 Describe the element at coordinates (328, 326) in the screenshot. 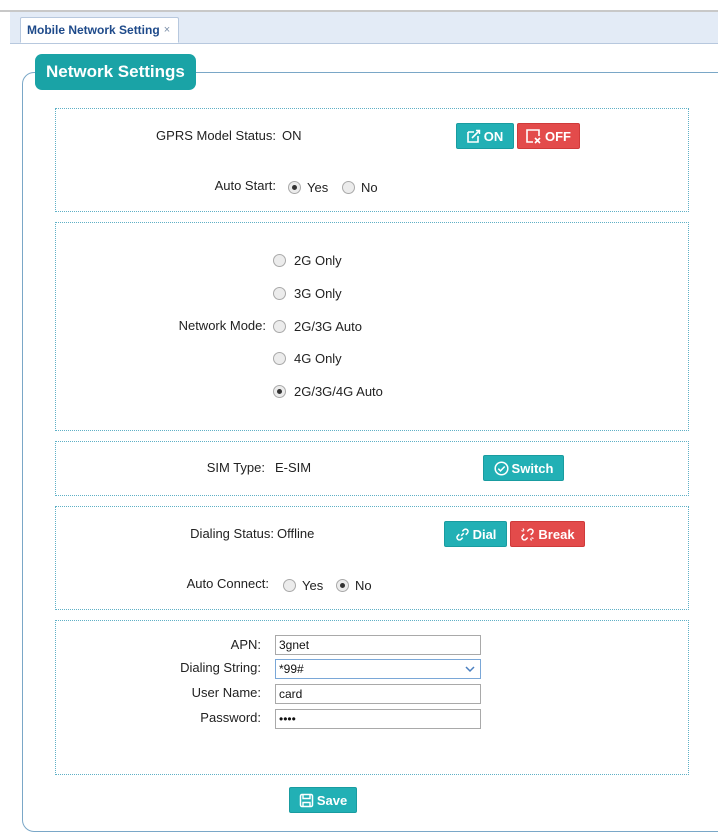

I see `network-mode-option-label: 2G/3G Auto` at that location.